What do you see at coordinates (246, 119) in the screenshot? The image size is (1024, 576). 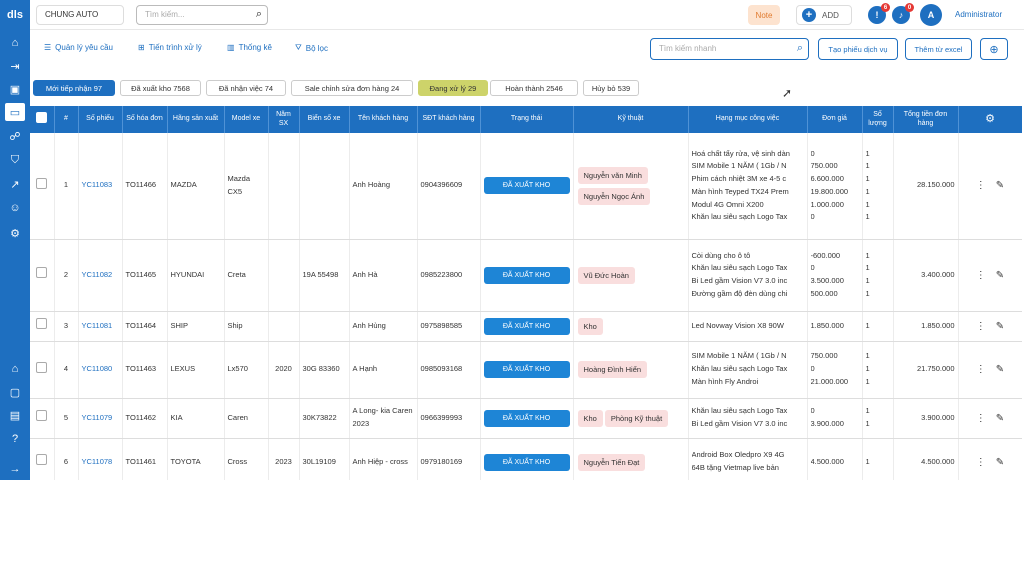 I see `column-header: Model xe` at bounding box center [246, 119].